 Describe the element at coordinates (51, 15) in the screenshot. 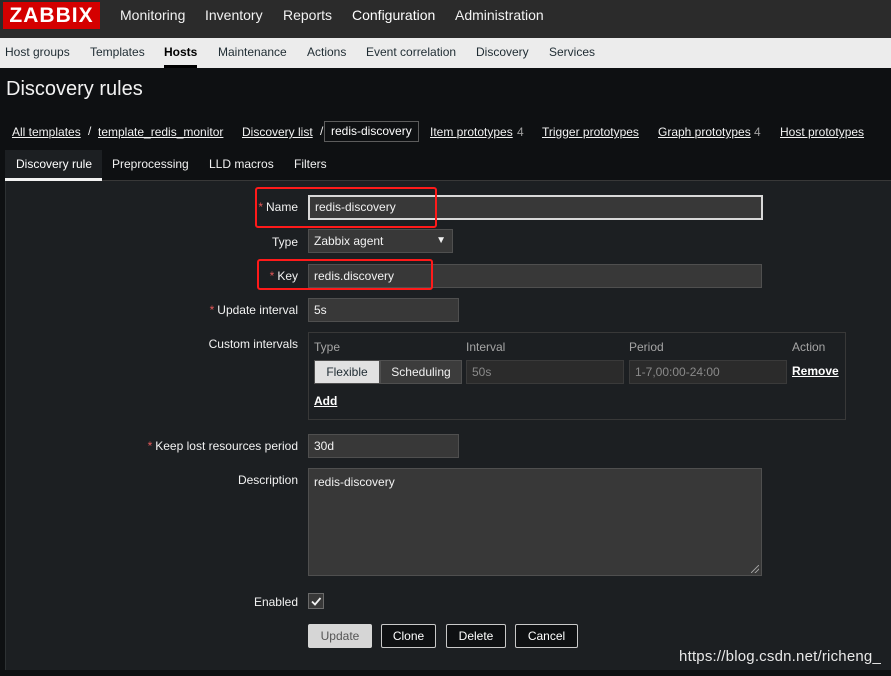

I see `zabbix-logo: ZABBIX` at that location.